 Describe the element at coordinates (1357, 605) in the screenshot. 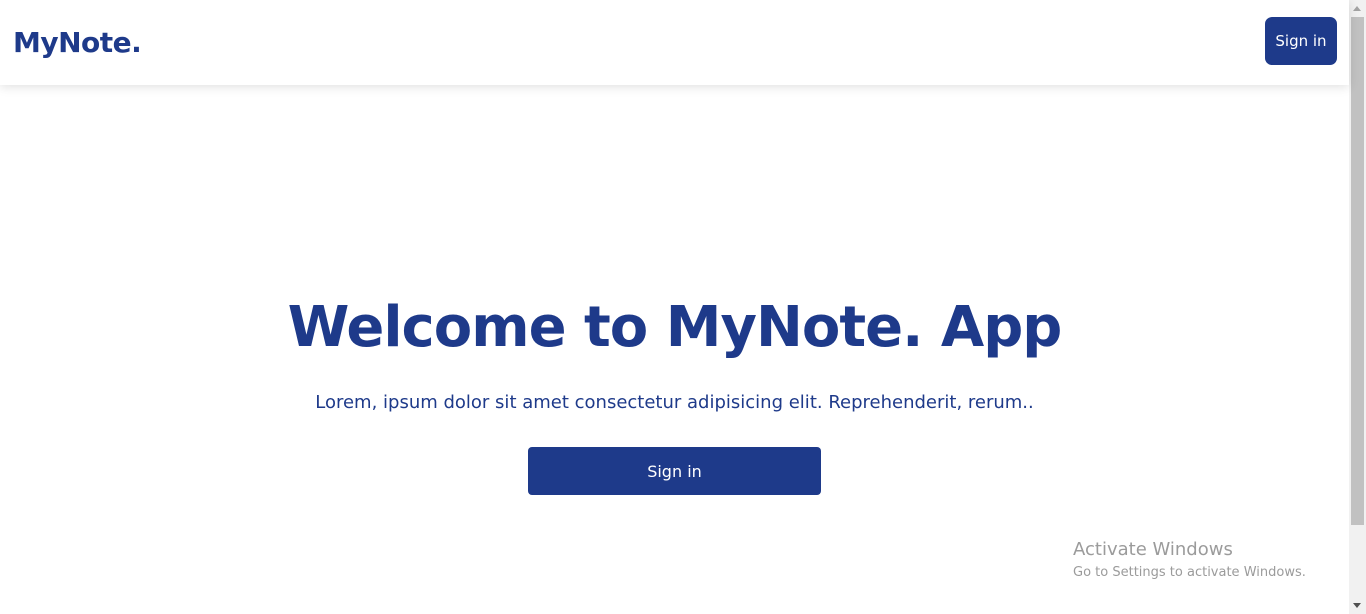

I see `chevron-down-icon` at that location.